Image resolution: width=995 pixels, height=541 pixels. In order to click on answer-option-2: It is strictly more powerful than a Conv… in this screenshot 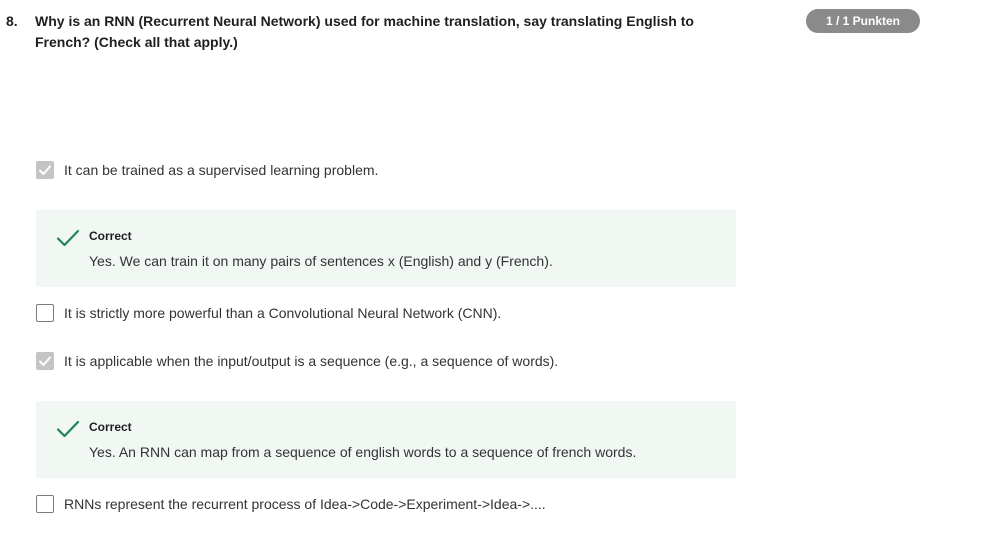, I will do `click(268, 313)`.